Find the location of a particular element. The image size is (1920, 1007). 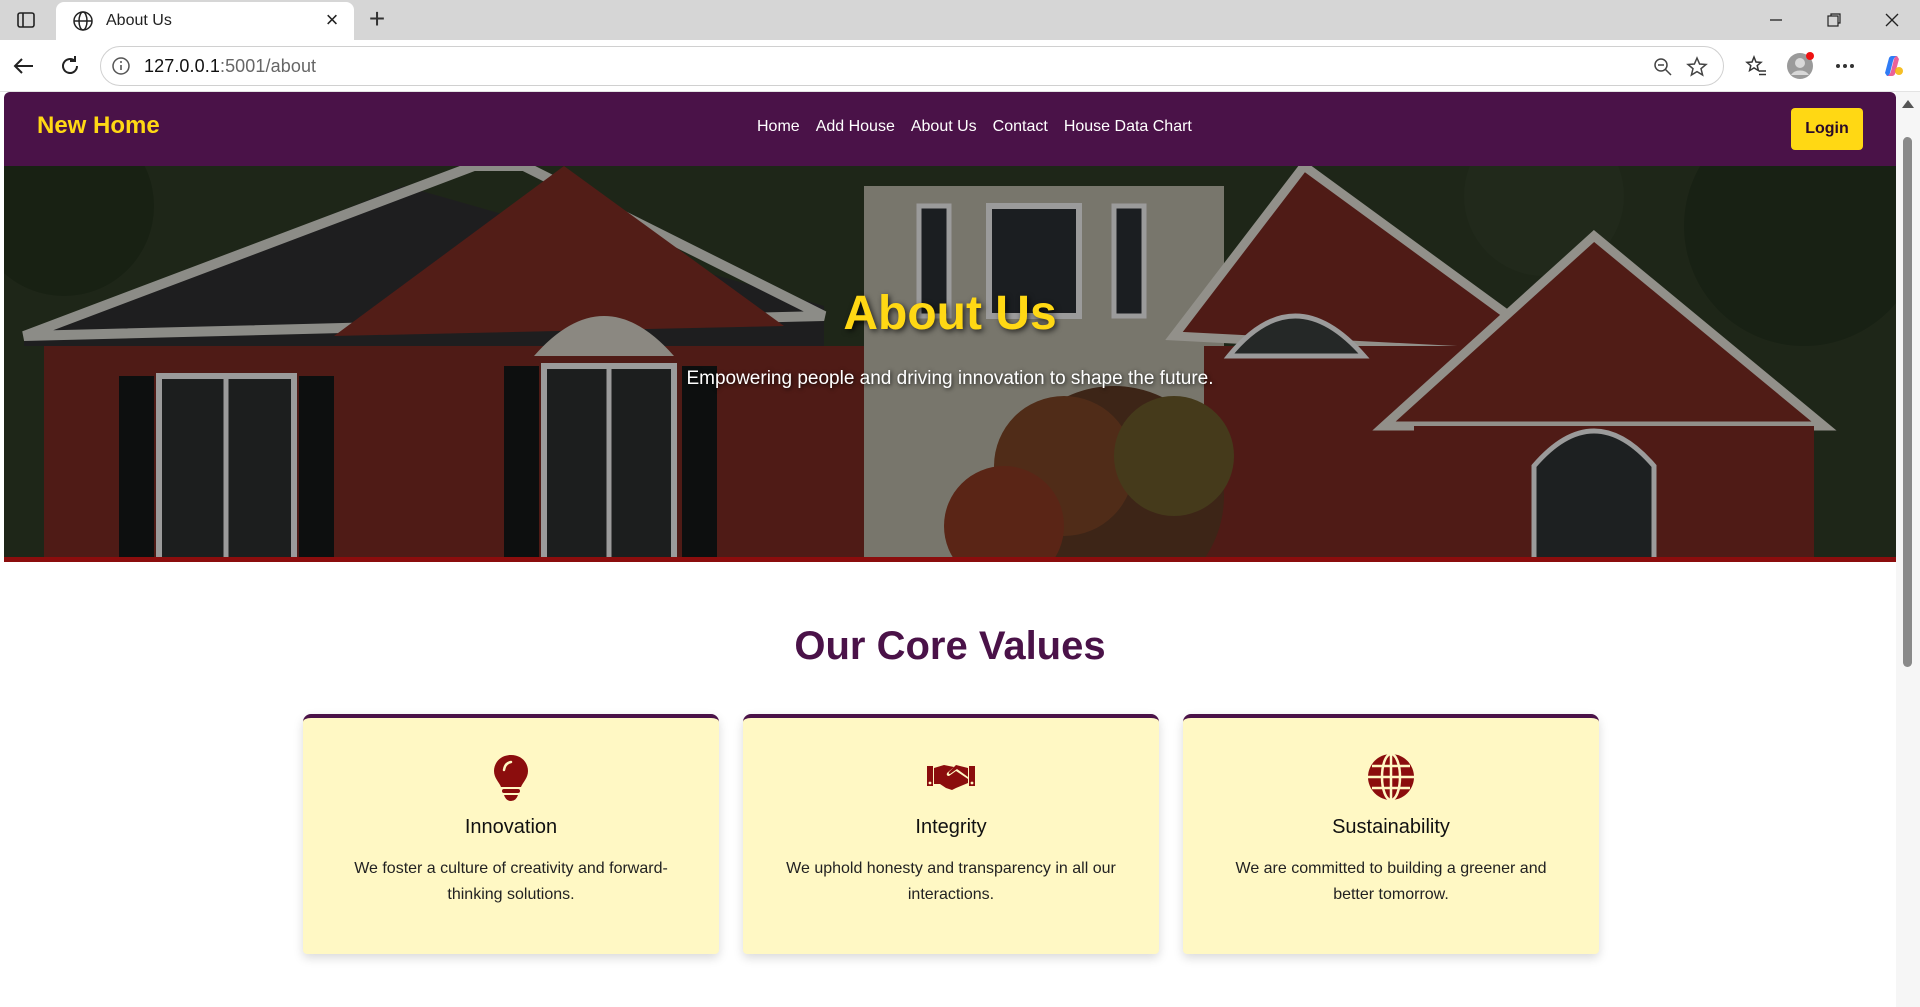

page-scrollbar is located at coordinates (1908, 549).